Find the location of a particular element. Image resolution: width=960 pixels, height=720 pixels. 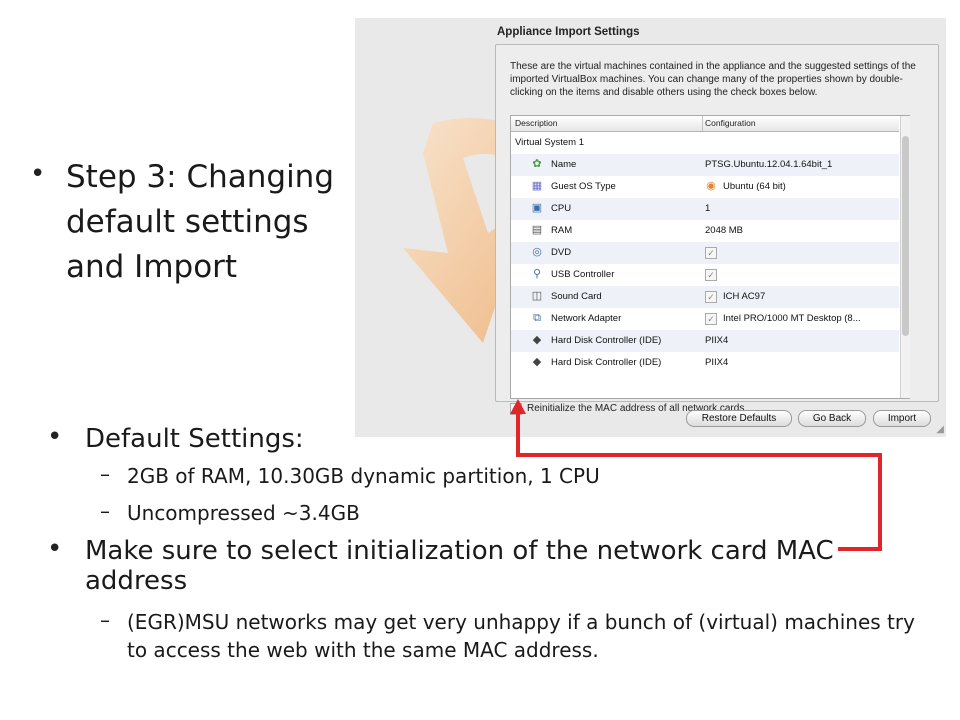

row-label: Network Adapter is located at coordinates (586, 318).